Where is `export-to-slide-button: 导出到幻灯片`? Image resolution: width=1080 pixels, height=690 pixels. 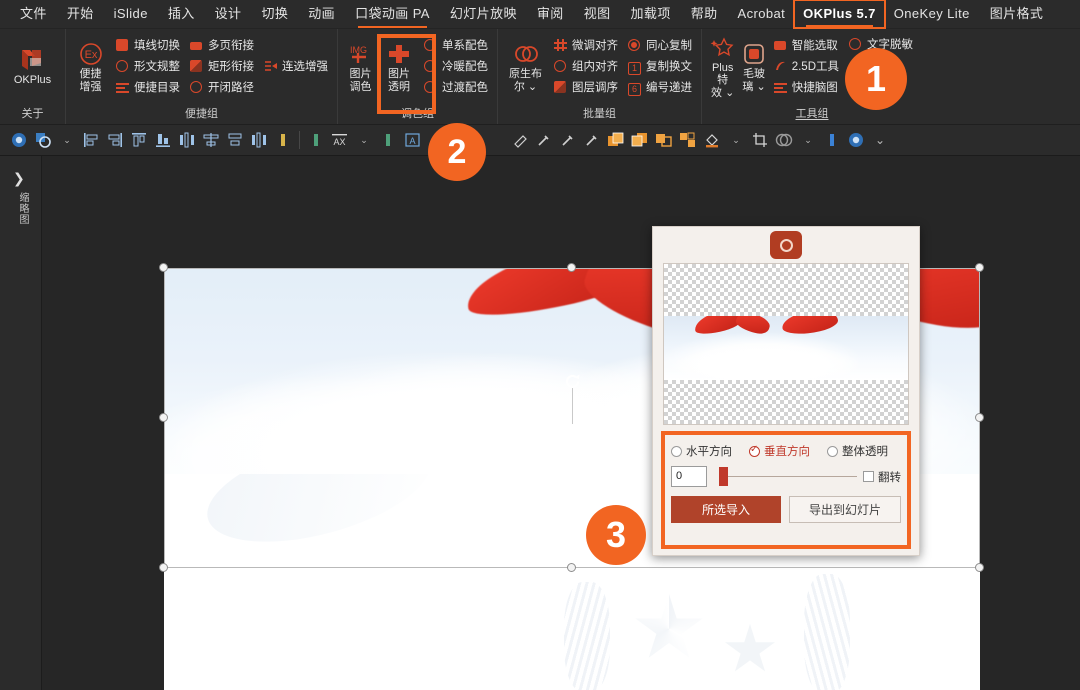
export-to-slide-button: 导出到幻灯片 is located at coordinates (845, 509).